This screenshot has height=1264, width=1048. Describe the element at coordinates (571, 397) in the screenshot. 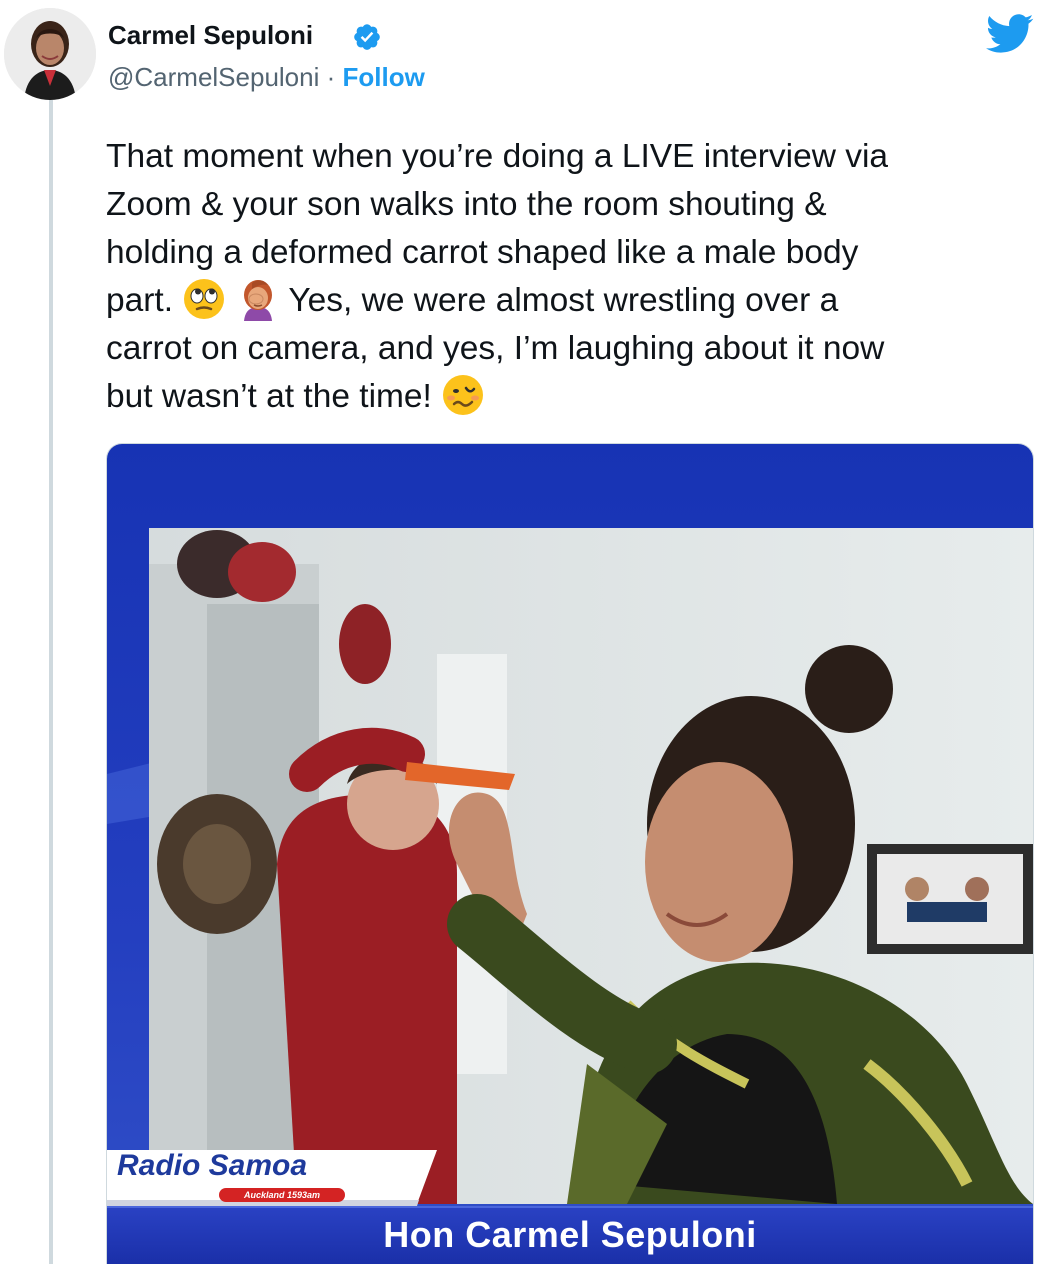

I see `tweet-line: but wasn’t at the time!` at that location.